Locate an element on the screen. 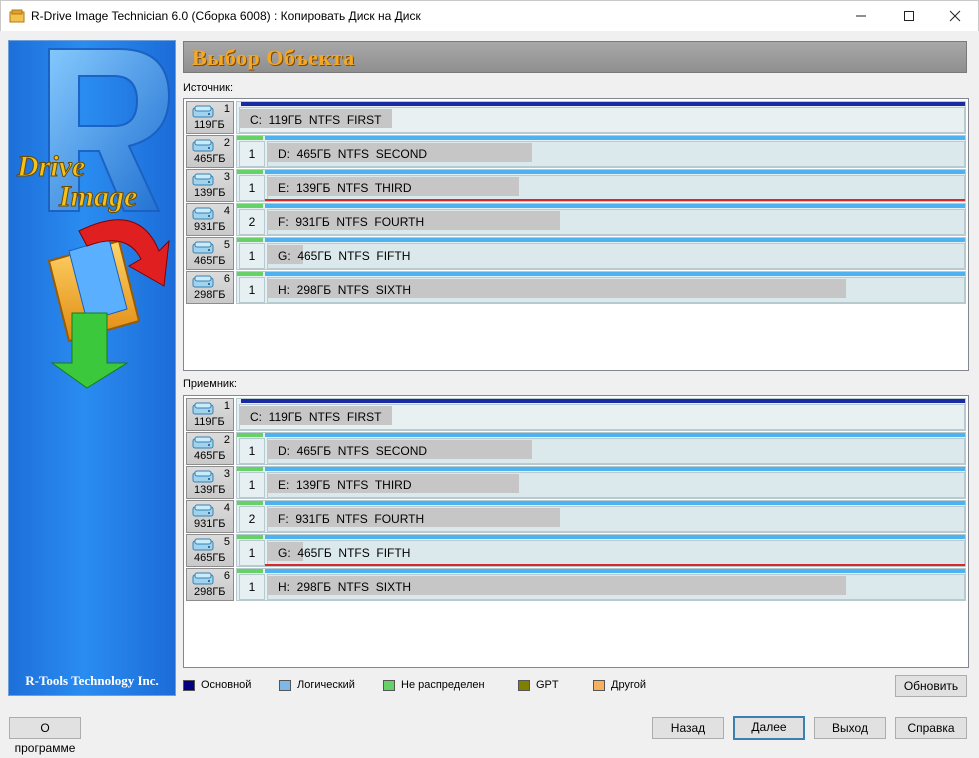 This screenshot has width=979, height=758. primary-partition-strip is located at coordinates (603, 104).